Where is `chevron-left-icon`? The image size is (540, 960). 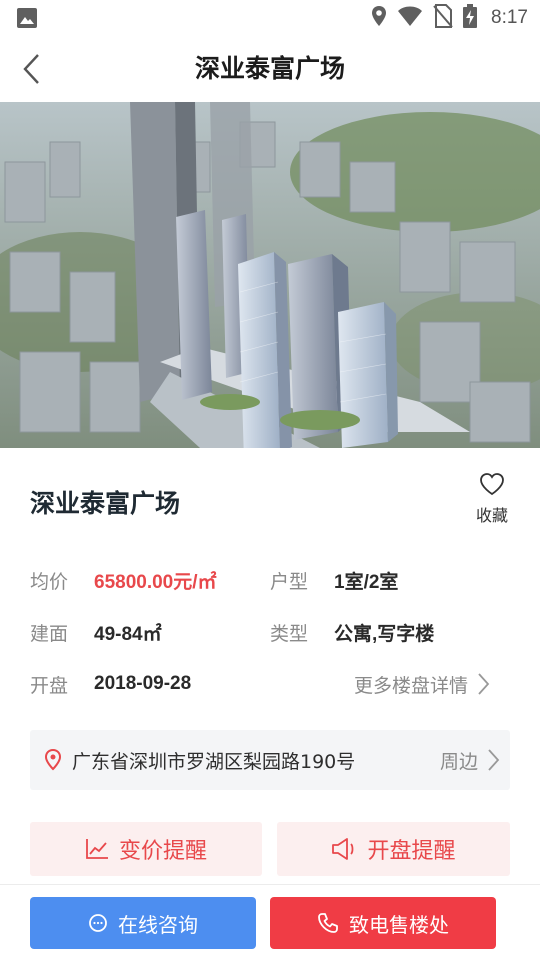 chevron-left-icon is located at coordinates (31, 69).